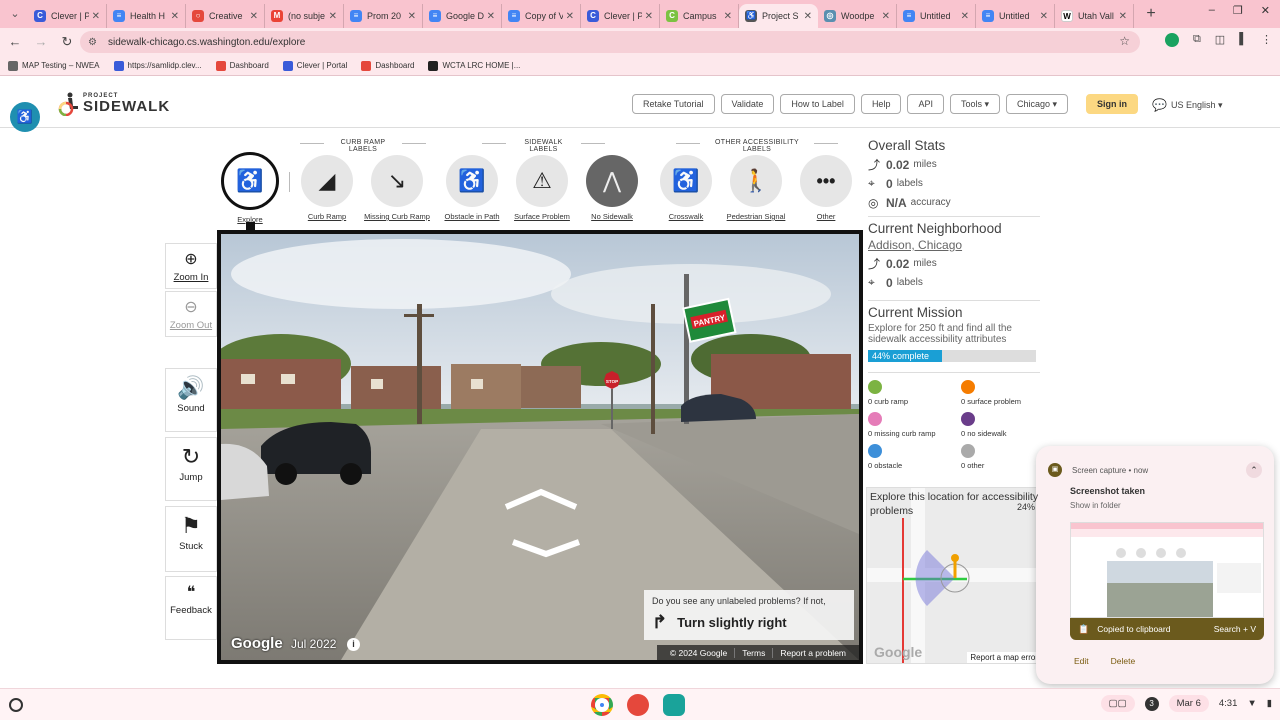 The height and width of the screenshot is (720, 1280). I want to click on close-window-icon: ✕, so click(1265, 10).